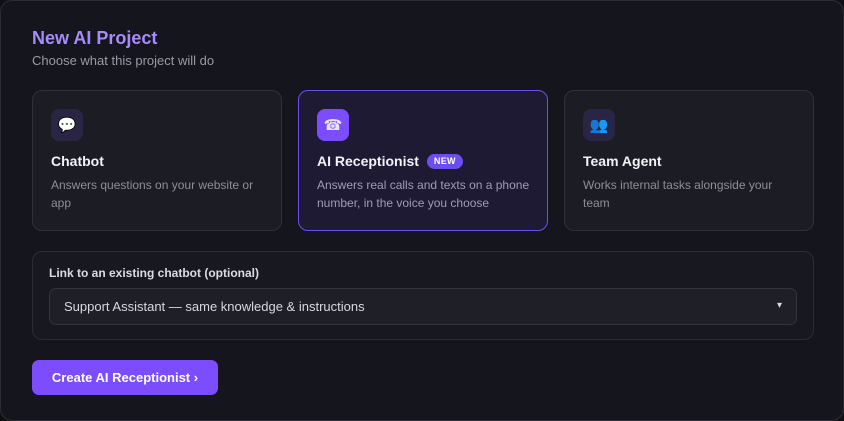 This screenshot has height=421, width=844. I want to click on option-card-title-text: AI Receptionist, so click(368, 161).